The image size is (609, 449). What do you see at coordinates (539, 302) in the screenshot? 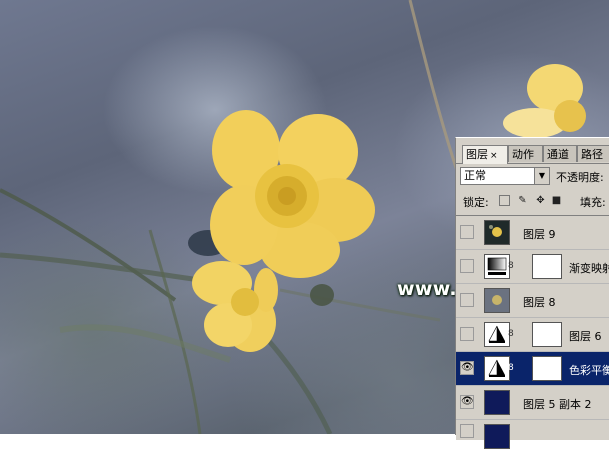
I see `layer-name: 图层 8` at bounding box center [539, 302].